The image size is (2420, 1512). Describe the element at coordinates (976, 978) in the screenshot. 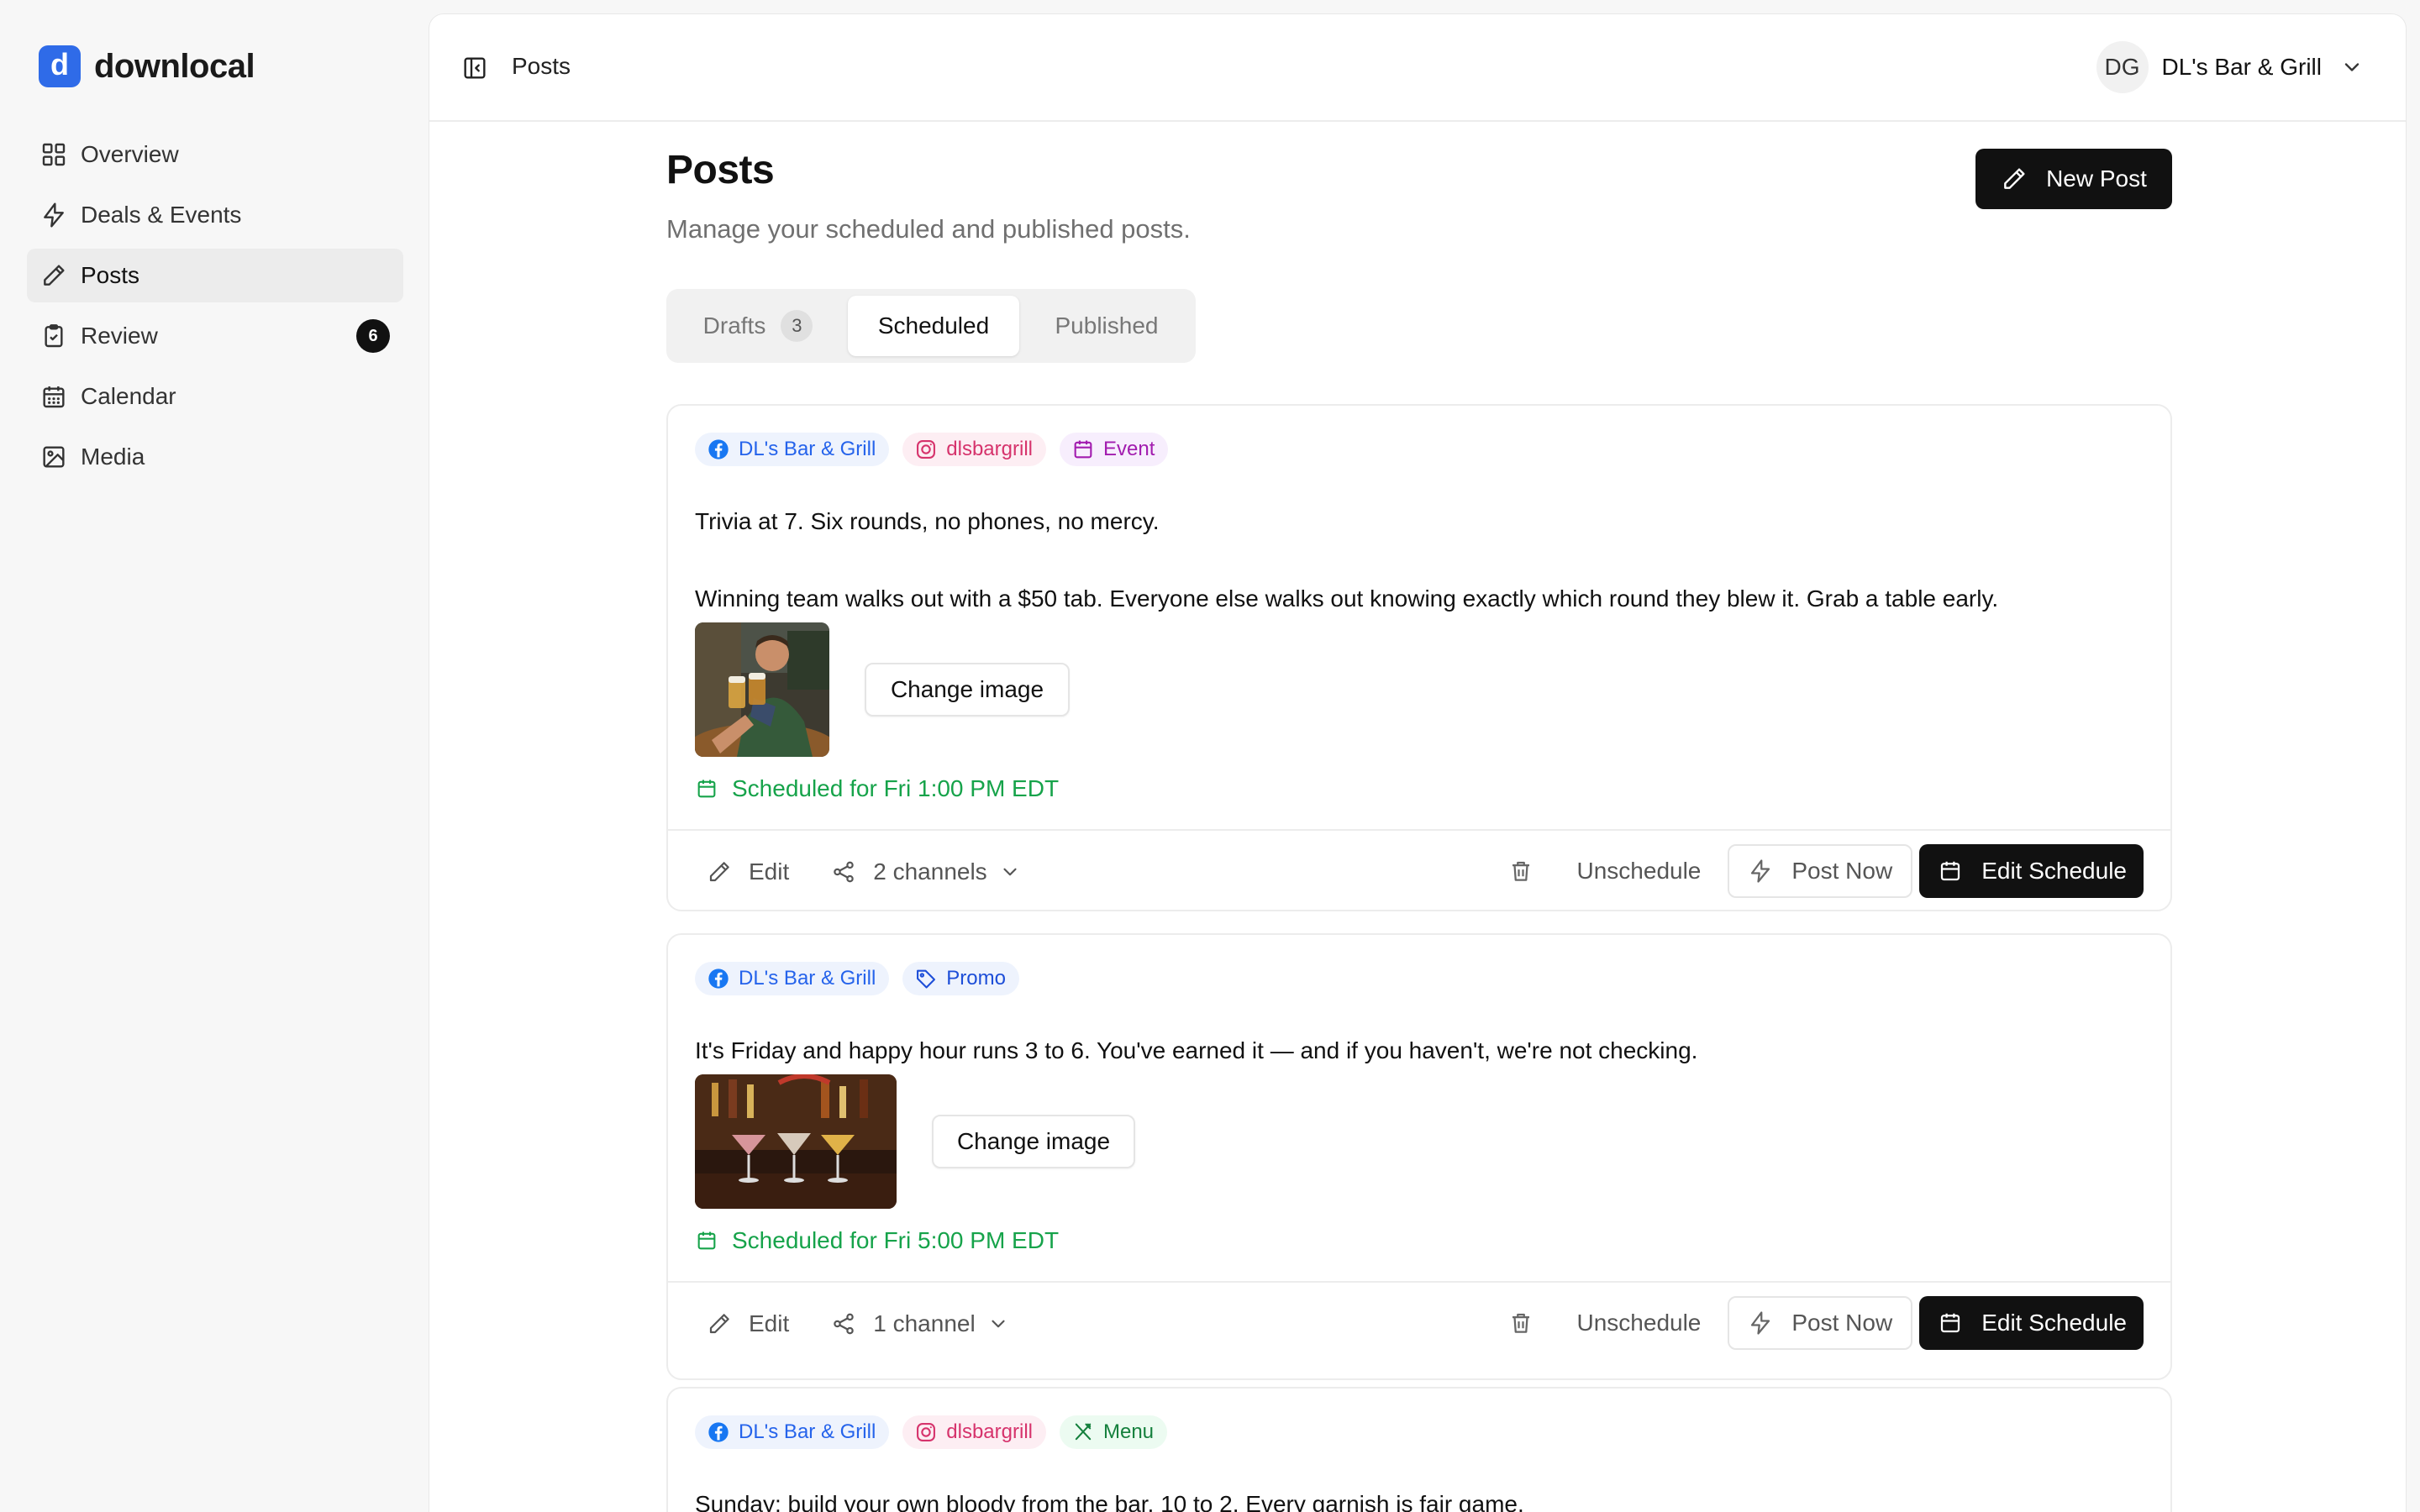

I see `chip-label: Promo` at that location.